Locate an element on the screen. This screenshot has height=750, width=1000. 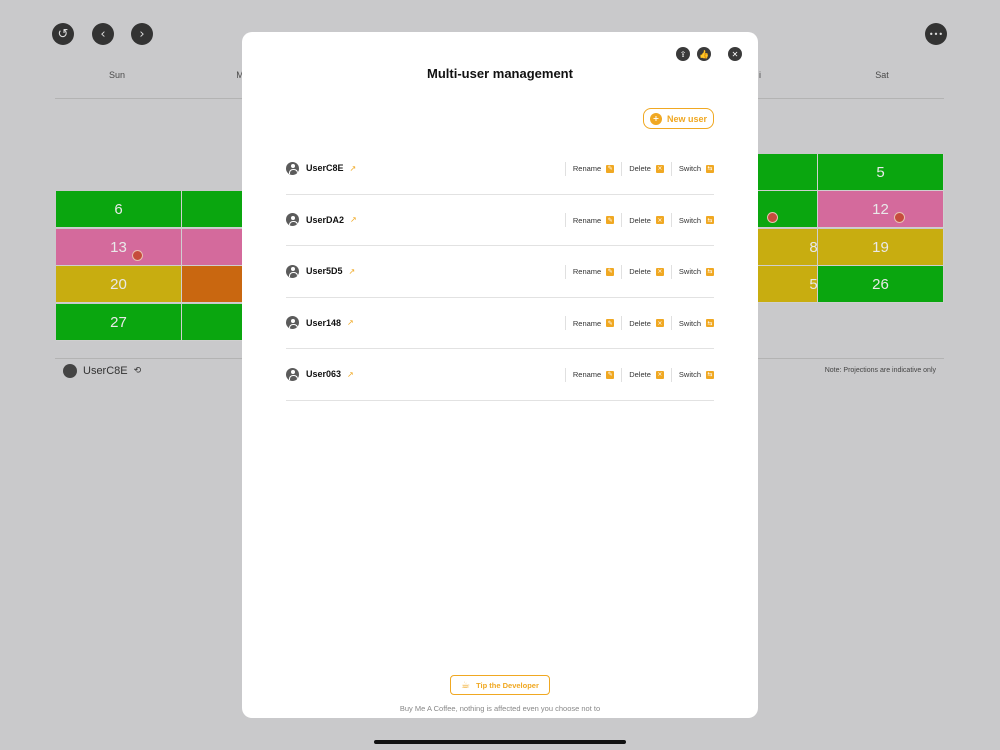
modal-title: Multi-user management is located at coordinates (500, 73).